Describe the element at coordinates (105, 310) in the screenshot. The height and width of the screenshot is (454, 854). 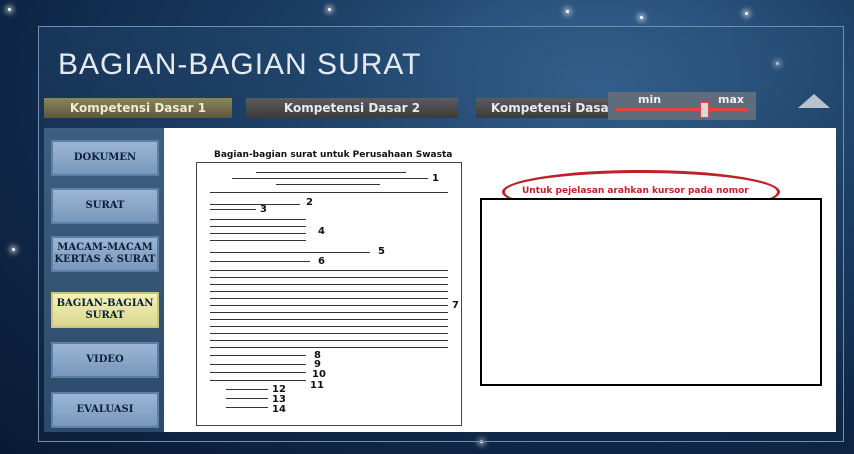
I see `nav-bagian-bagian-surat: BAGIAN-BAGIAN SURAT` at that location.